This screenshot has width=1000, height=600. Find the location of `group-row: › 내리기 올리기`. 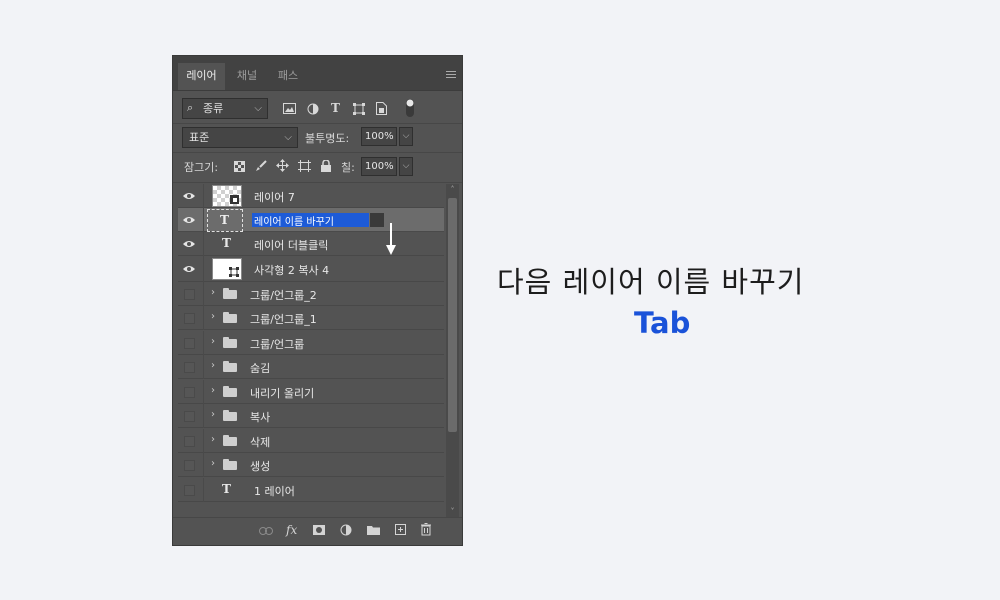

group-row: › 내리기 올리기 is located at coordinates (311, 392).